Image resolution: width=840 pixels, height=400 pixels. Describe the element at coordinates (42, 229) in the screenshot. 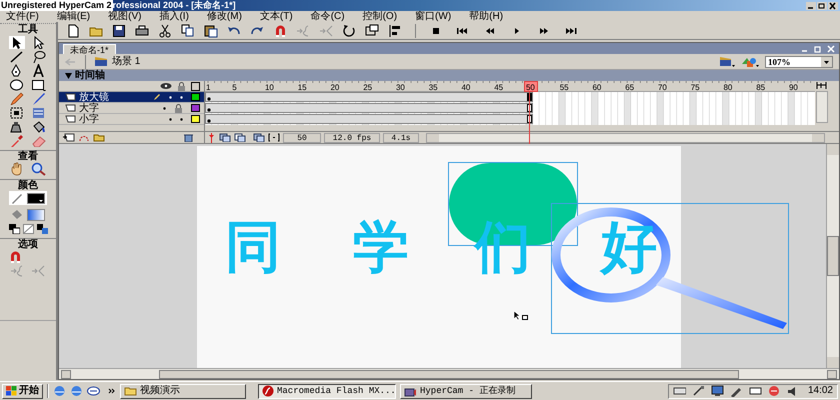

I see `swap-colors-icon` at that location.